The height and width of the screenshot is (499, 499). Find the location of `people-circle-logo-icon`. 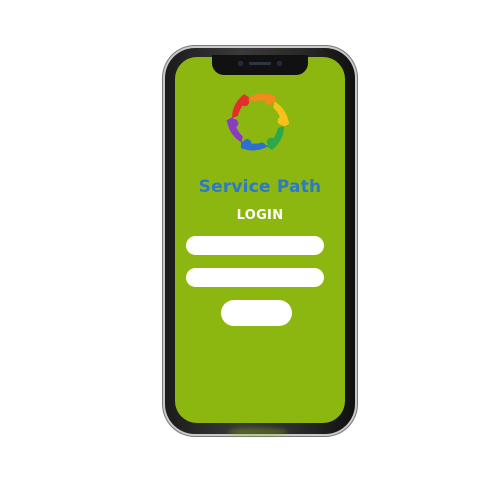

people-circle-logo-icon is located at coordinates (258, 122).